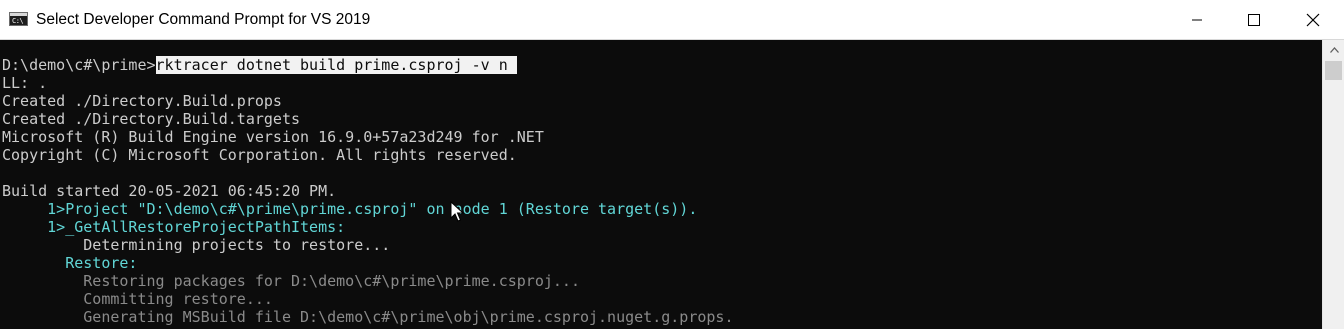 The image size is (1344, 329). Describe the element at coordinates (169, 191) in the screenshot. I see `console-line: Build started 20-05-2021 06:45:20 PM.` at that location.